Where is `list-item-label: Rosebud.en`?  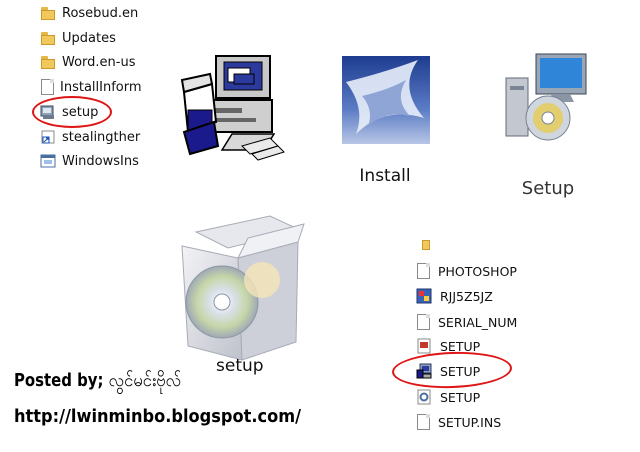
list-item-label: Rosebud.en is located at coordinates (100, 13).